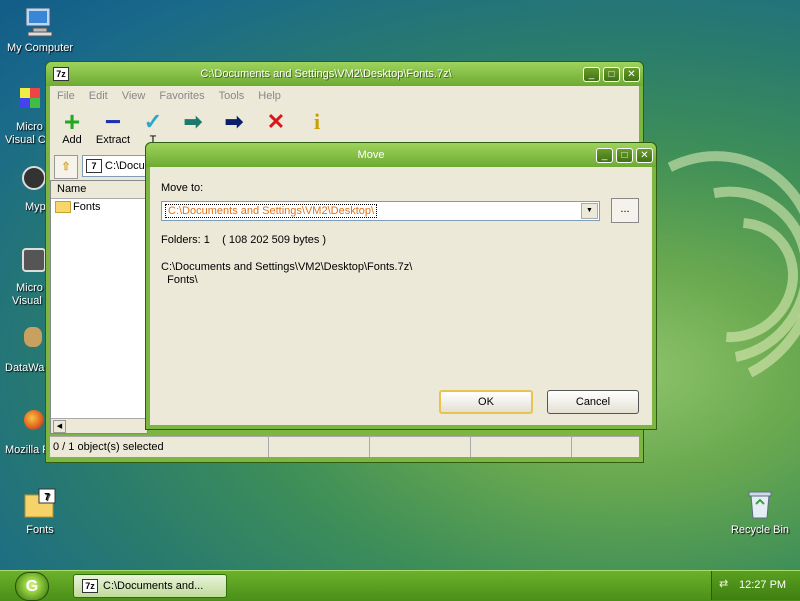  What do you see at coordinates (40, 22) in the screenshot?
I see `computer-icon` at bounding box center [40, 22].